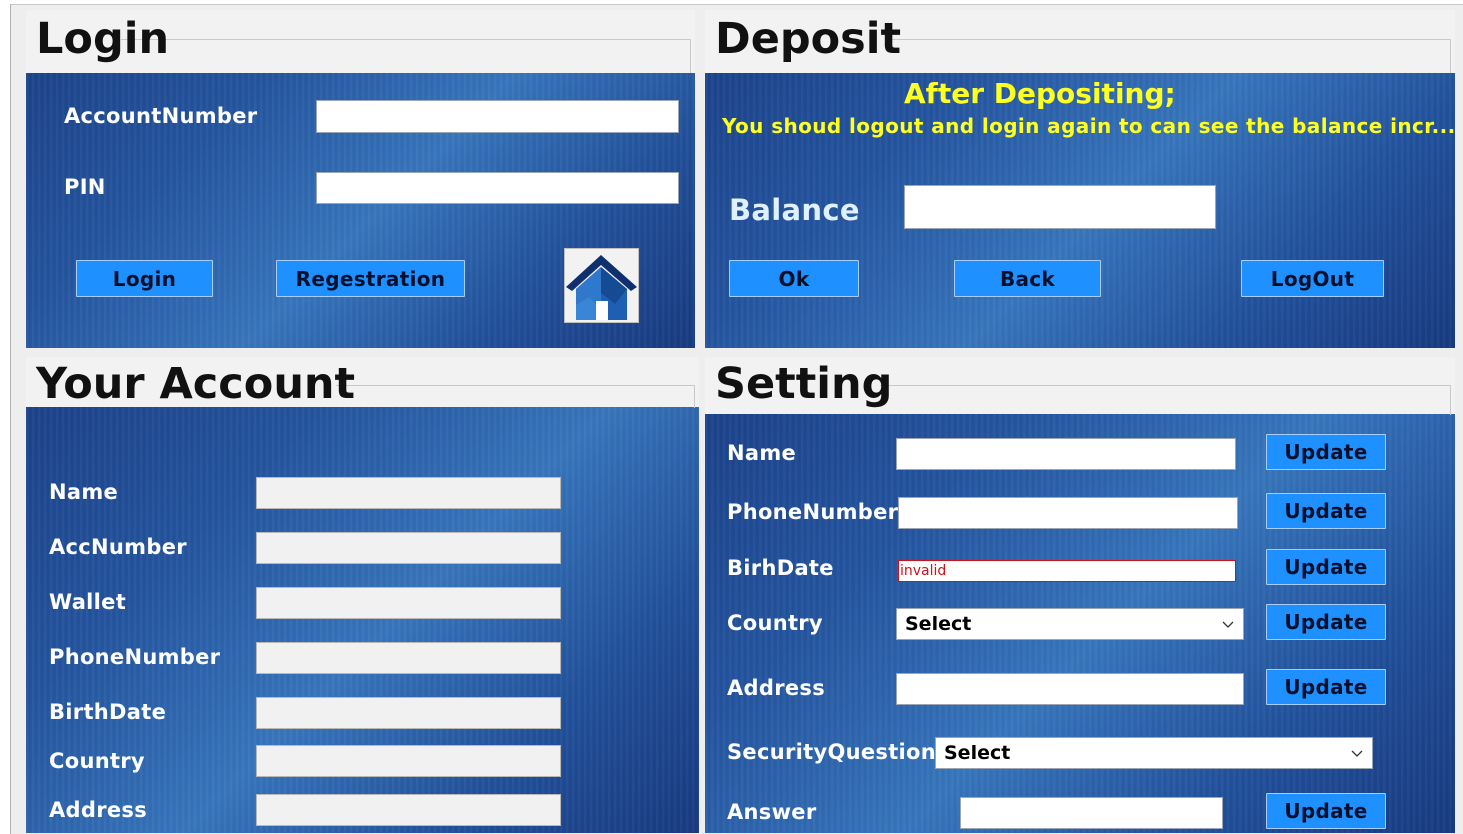 Image resolution: width=1463 pixels, height=834 pixels. What do you see at coordinates (832, 752) in the screenshot?
I see `setting-security-question-label: SecurityQuestion` at bounding box center [832, 752].